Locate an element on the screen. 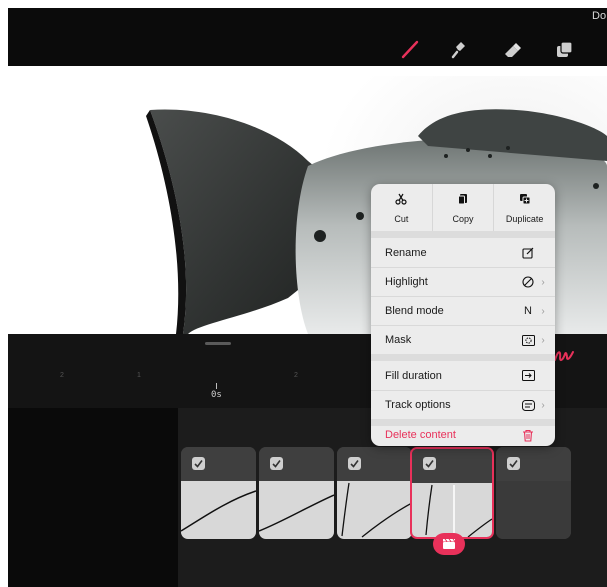 Image resolution: width=607 pixels, height=587 pixels. panel-drag-handle is located at coordinates (218, 343).